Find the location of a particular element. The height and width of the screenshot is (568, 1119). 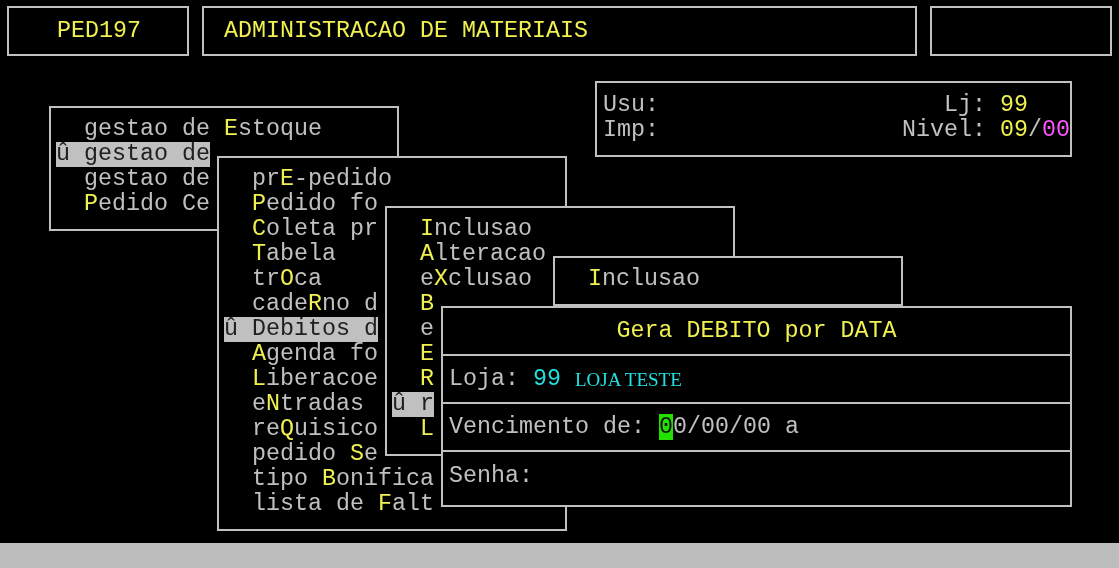

menu-item: Agenda fo is located at coordinates (315, 354).